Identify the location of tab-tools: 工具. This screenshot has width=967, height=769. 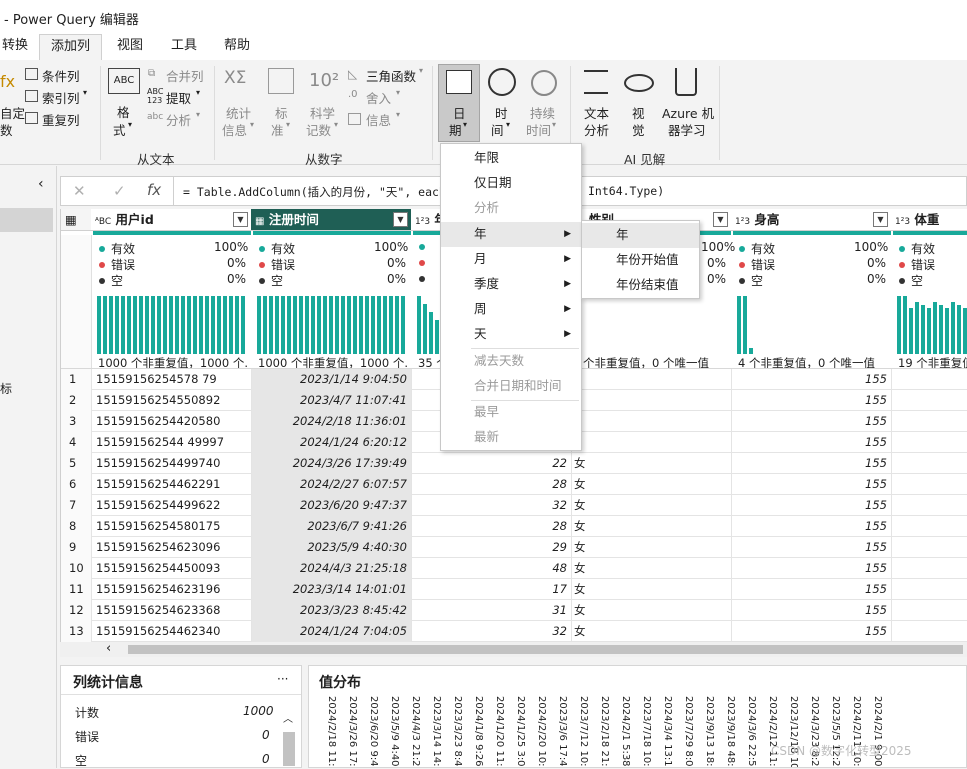
(184, 47).